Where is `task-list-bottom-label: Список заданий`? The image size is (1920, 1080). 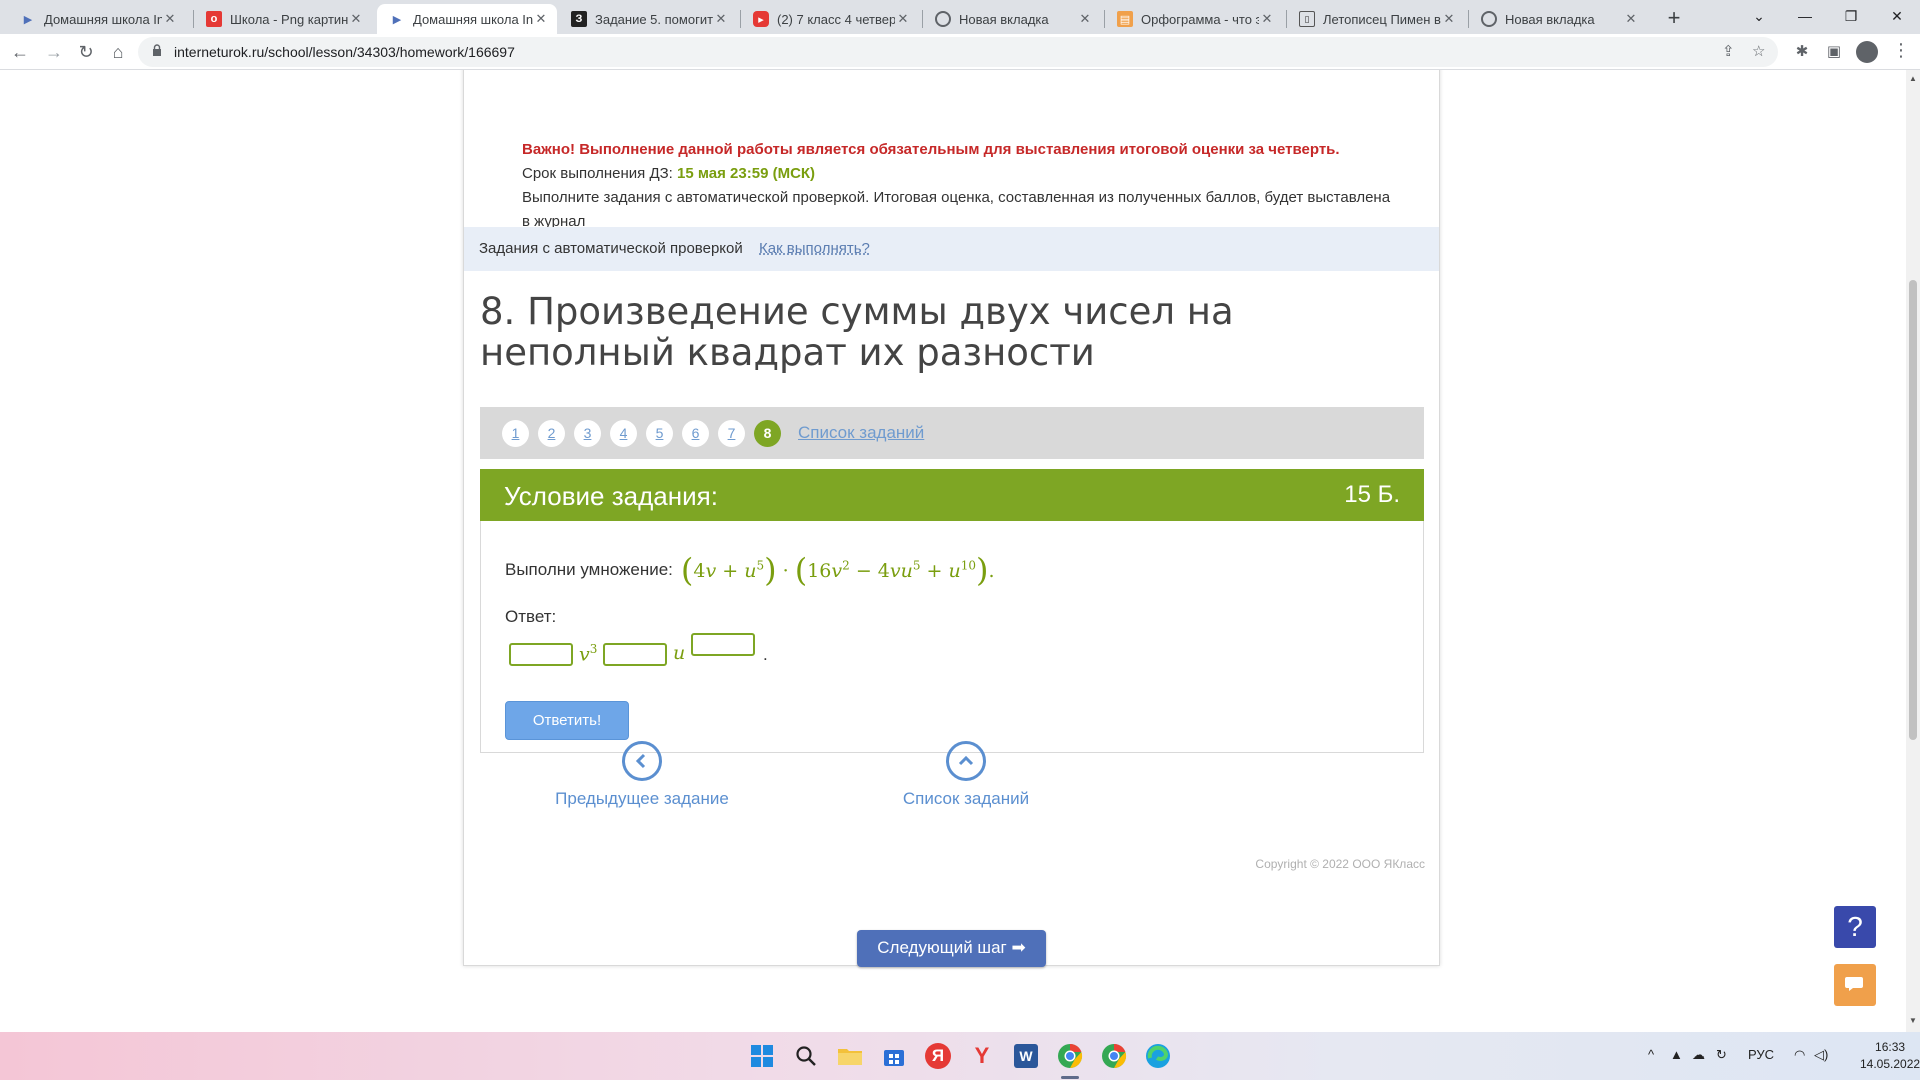
task-list-bottom-label: Список заданий is located at coordinates (966, 798).